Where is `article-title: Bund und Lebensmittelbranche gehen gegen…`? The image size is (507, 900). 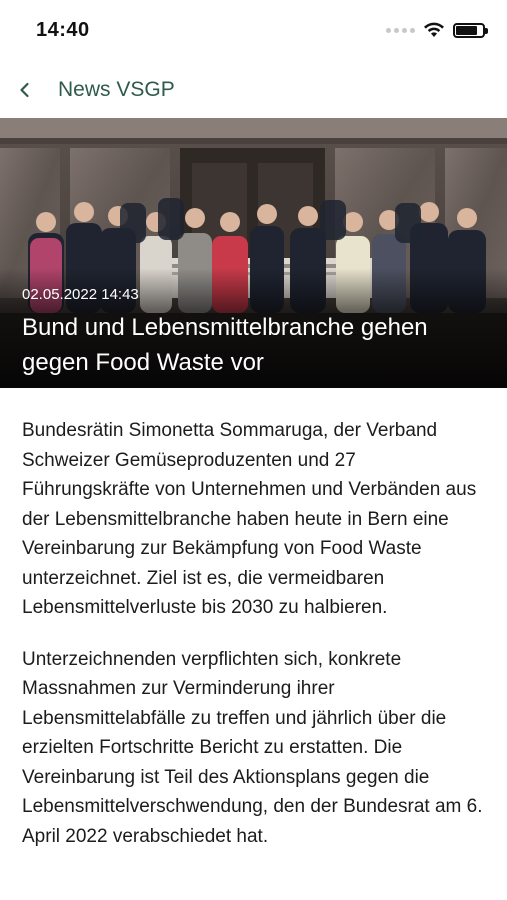
article-title: Bund und Lebensmittelbranche gehen gegen… is located at coordinates (225, 345).